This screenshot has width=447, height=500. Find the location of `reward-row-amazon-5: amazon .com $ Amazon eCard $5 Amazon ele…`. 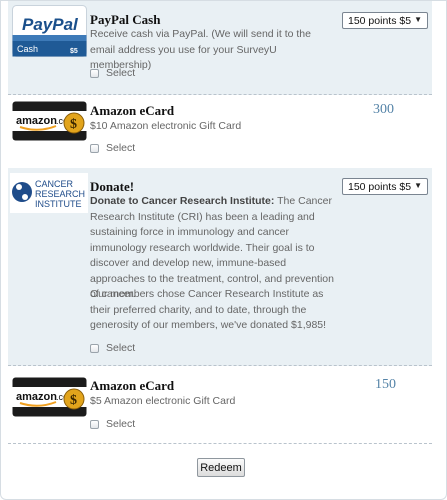

reward-row-amazon-5: amazon .com $ Amazon eCard $5 Amazon ele… is located at coordinates (220, 404).